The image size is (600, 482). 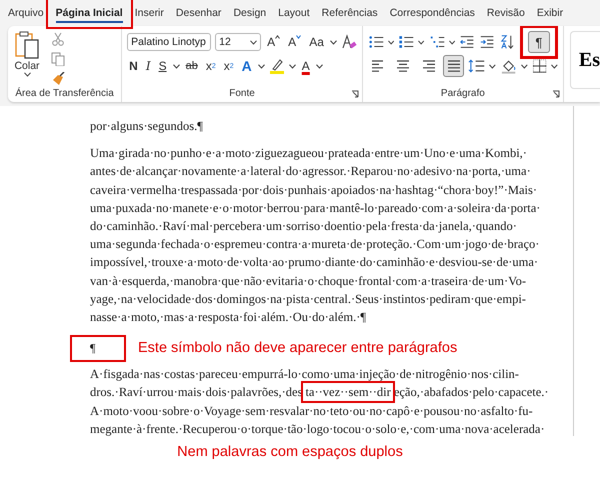 I want to click on group-label: Área de Transferência, so click(x=64, y=93).